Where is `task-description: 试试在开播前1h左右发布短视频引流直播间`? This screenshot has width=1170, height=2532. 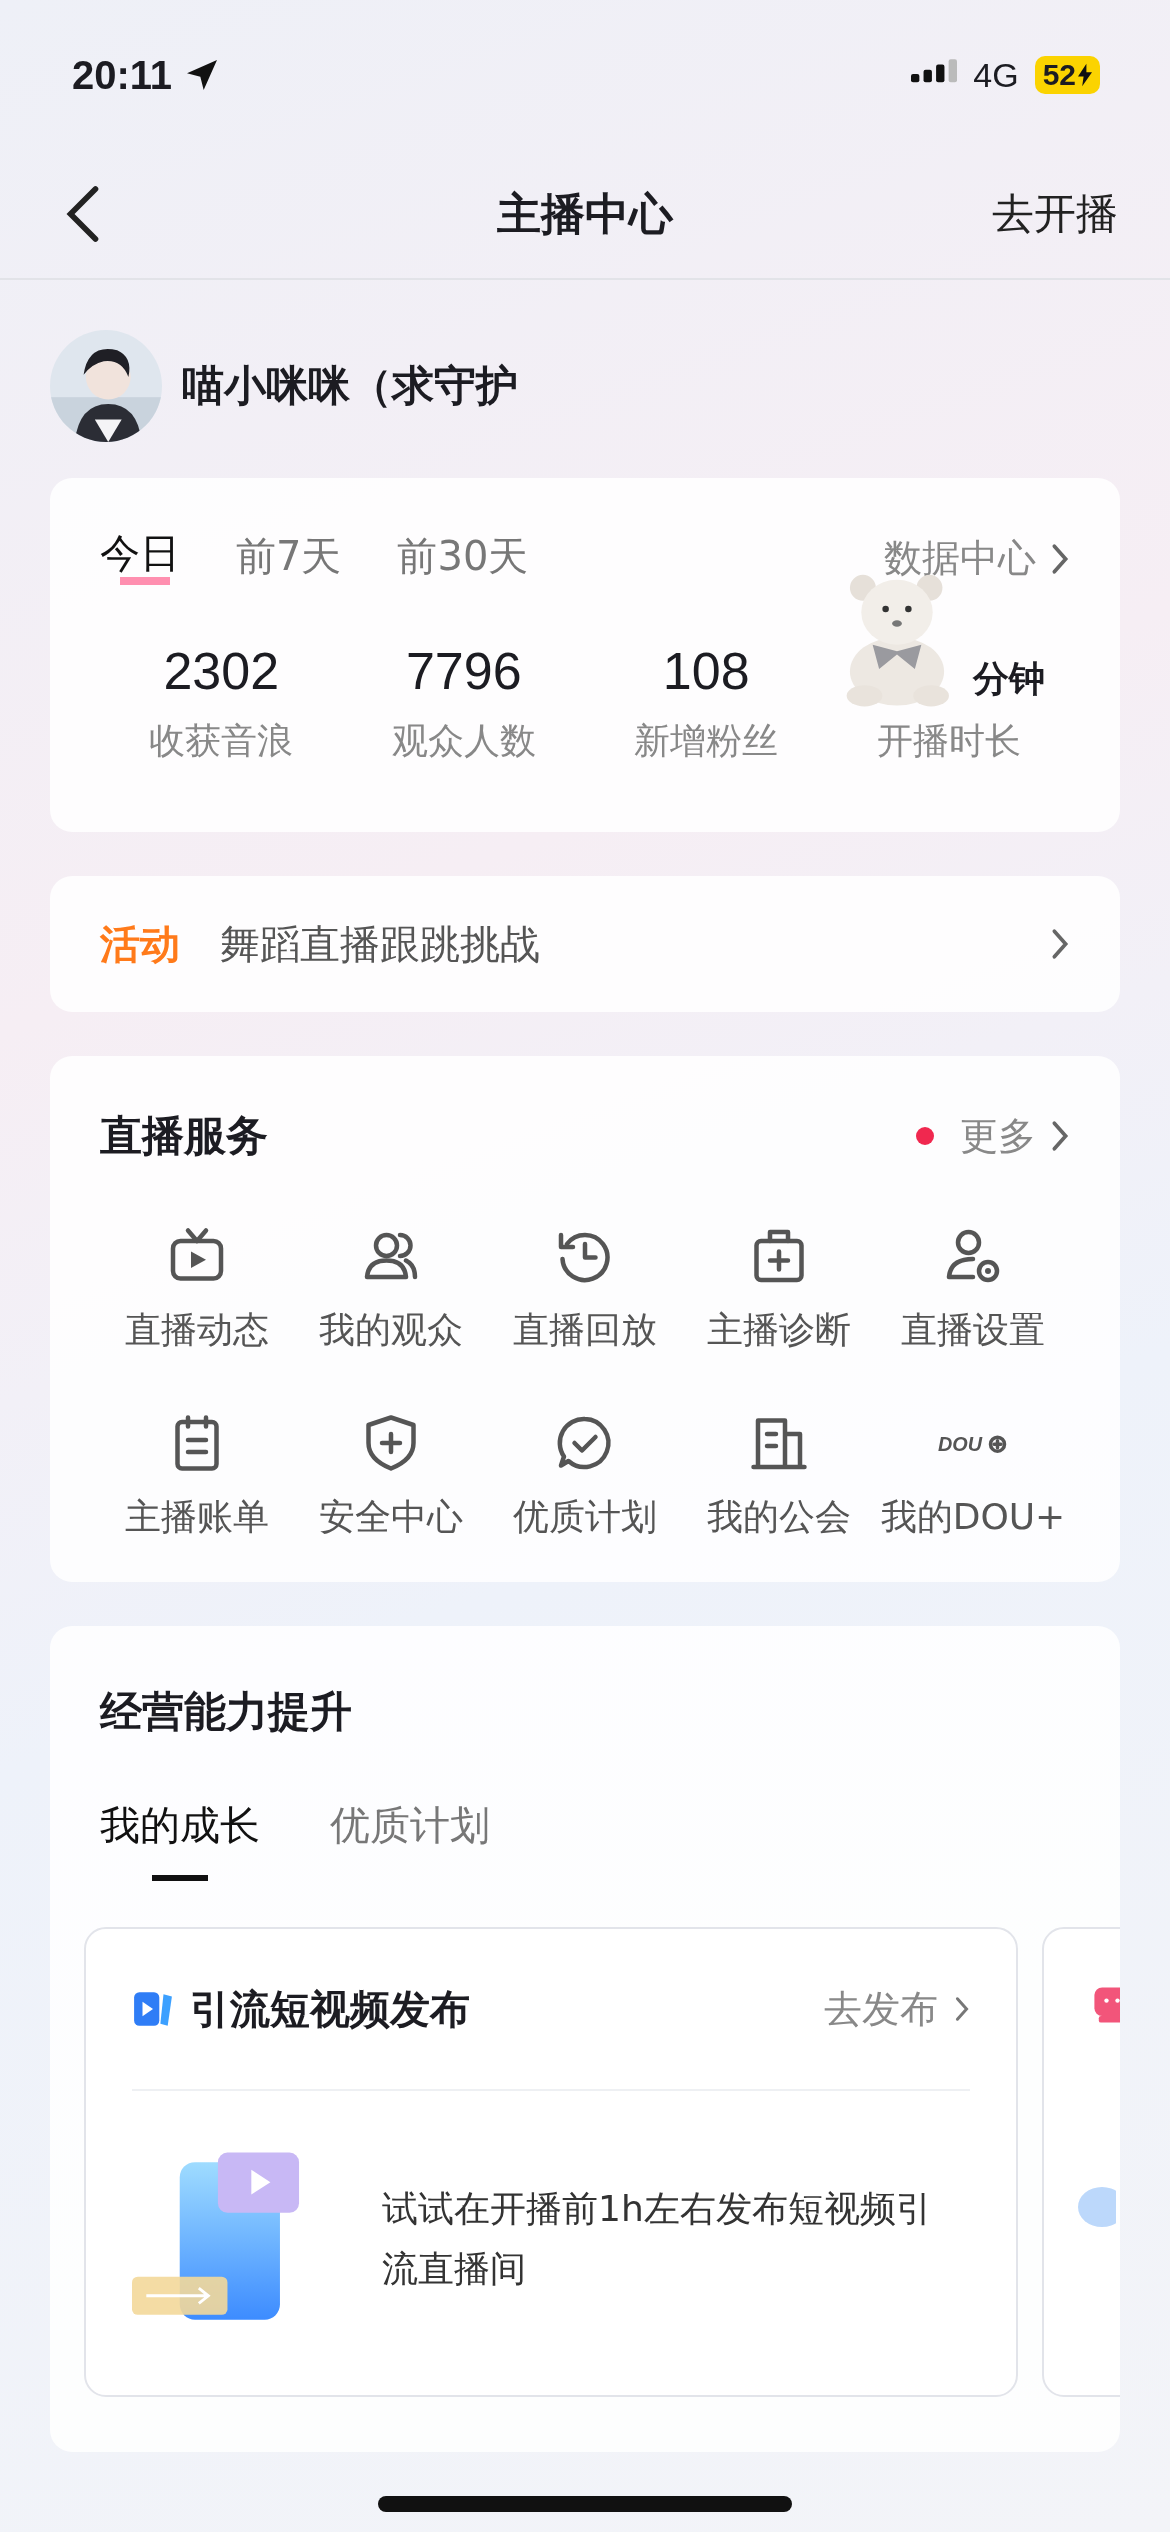
task-description: 试试在开播前1h左右发布短视频引流直播间 is located at coordinates (657, 2238).